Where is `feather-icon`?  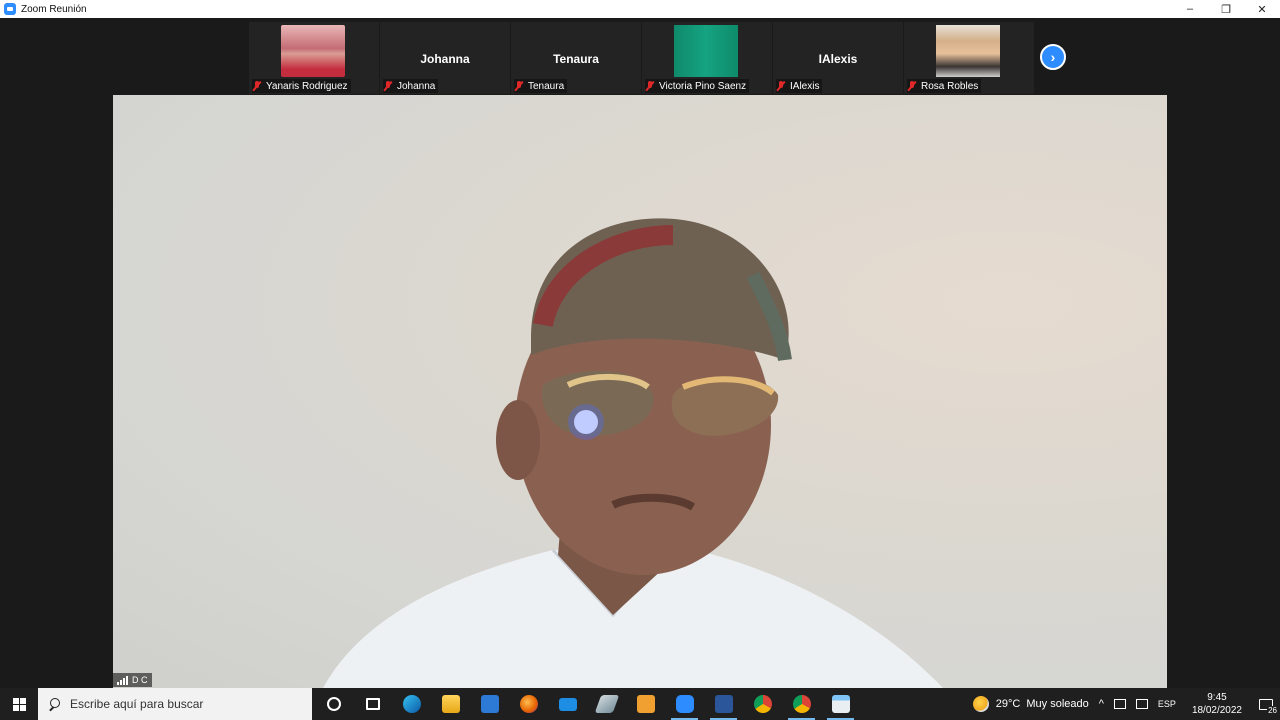 feather-icon is located at coordinates (606, 704).